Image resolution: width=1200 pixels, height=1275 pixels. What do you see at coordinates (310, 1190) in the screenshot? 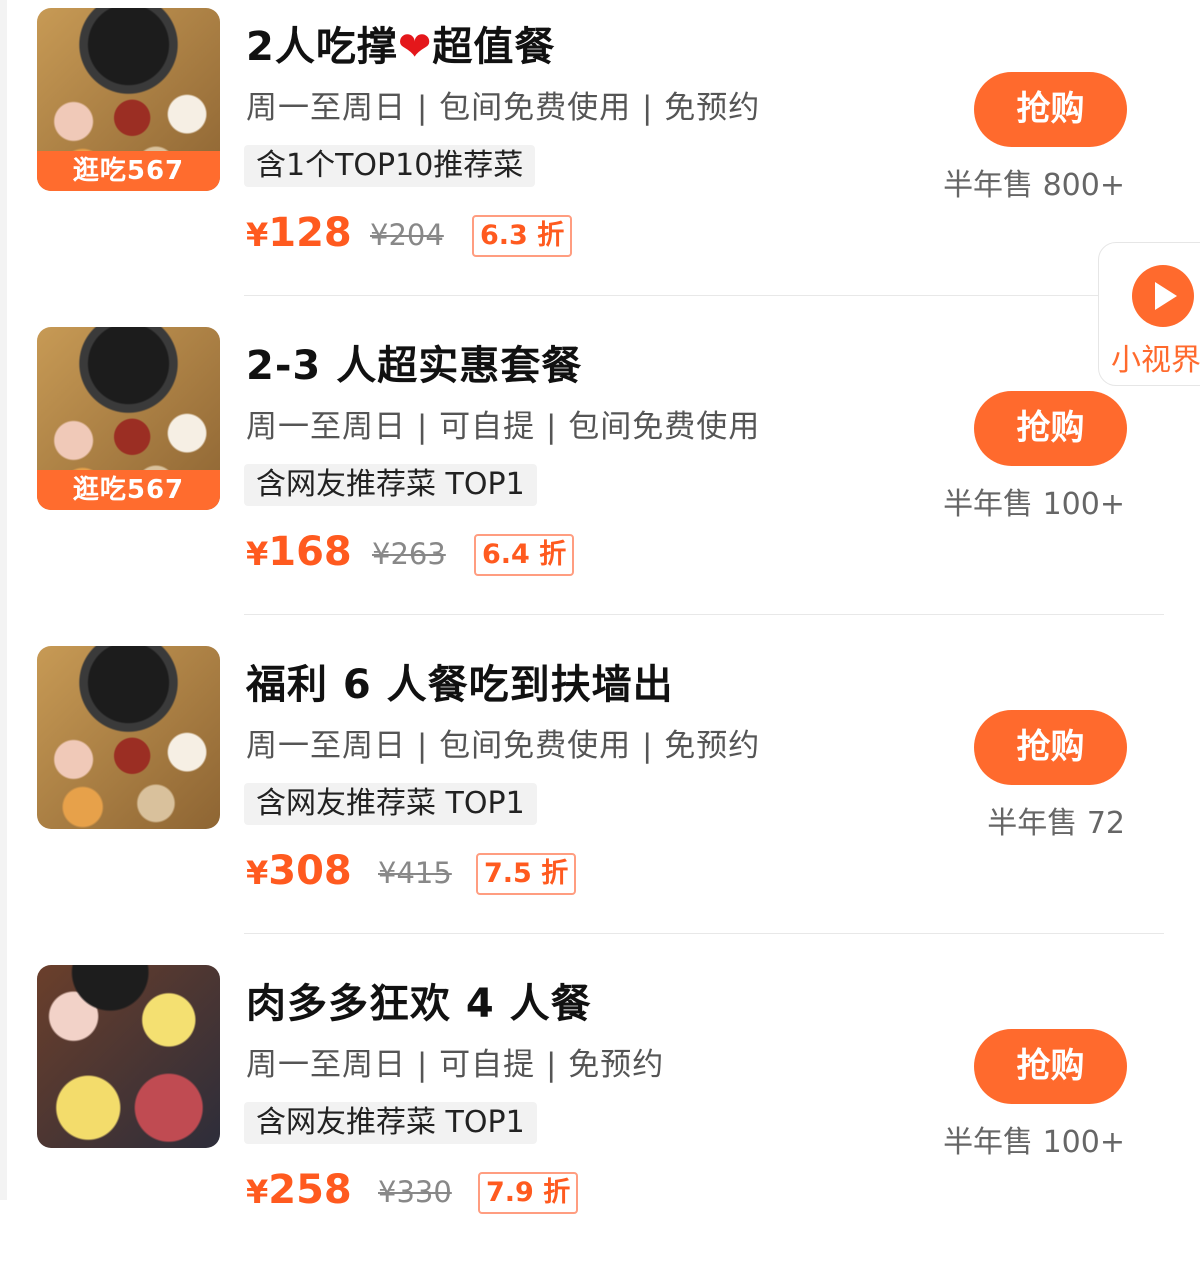
I see `price-value: 258` at bounding box center [310, 1190].